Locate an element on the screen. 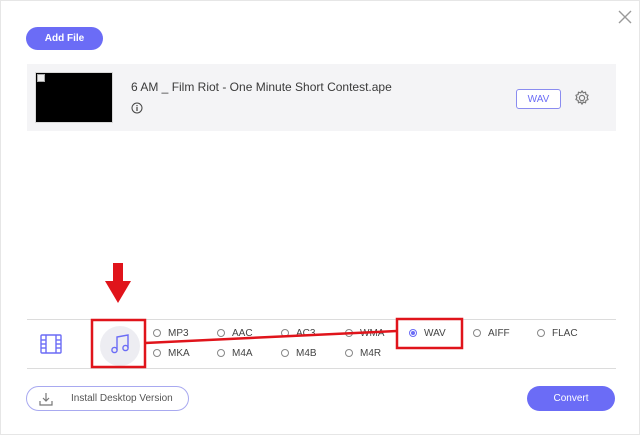 The image size is (640, 435). format-label: AAC is located at coordinates (242, 333).